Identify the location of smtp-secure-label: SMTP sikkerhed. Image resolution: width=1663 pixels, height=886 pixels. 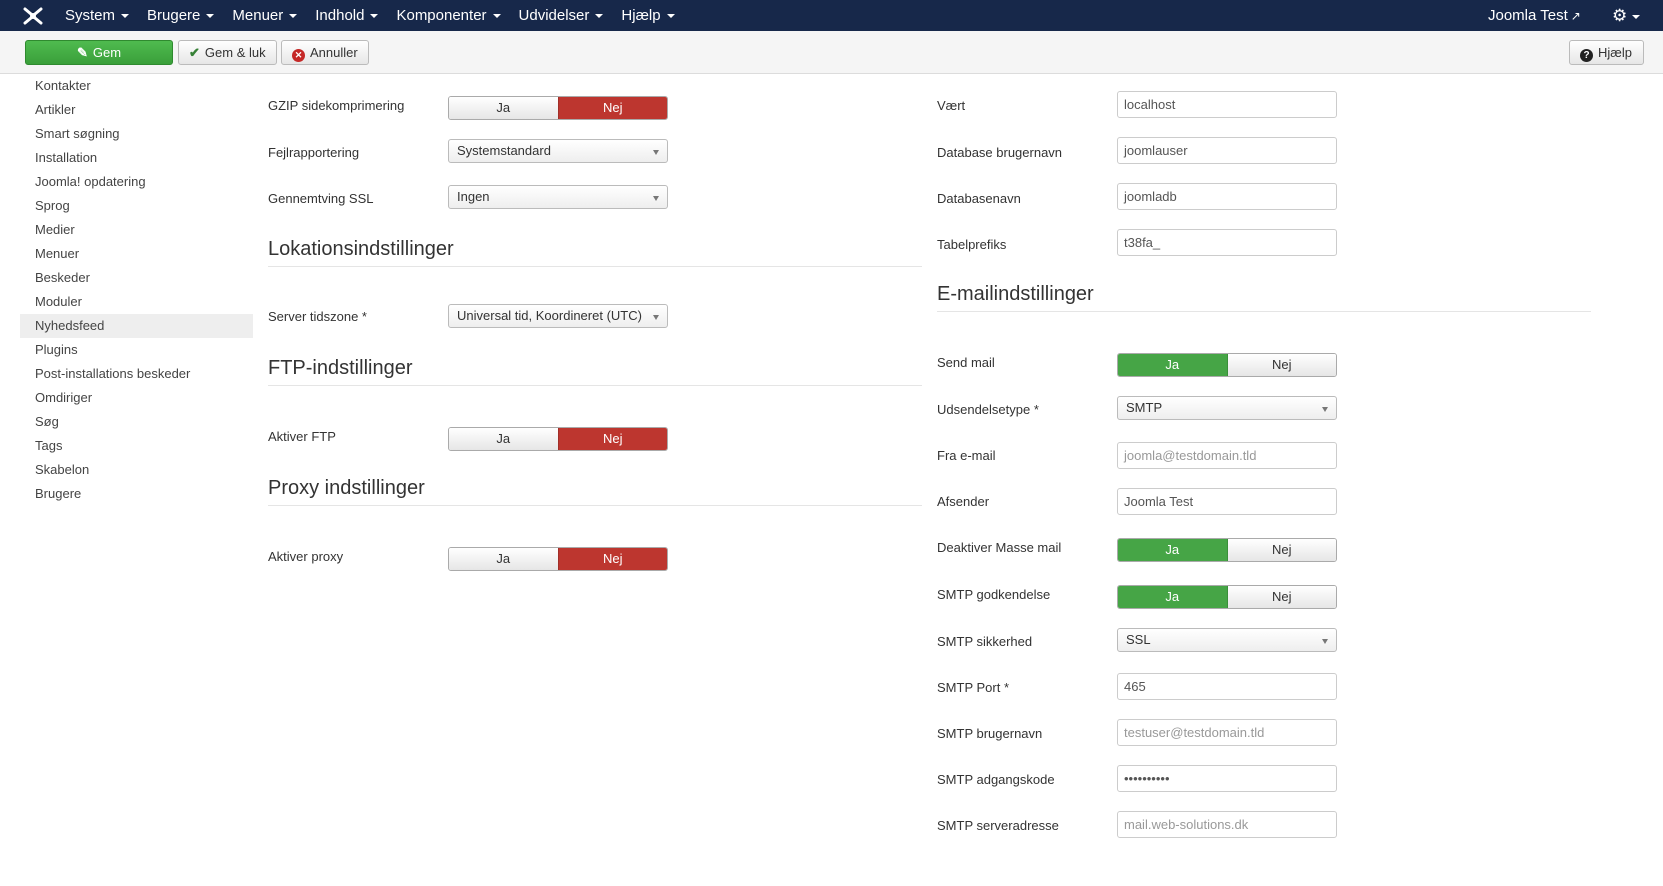
(985, 641).